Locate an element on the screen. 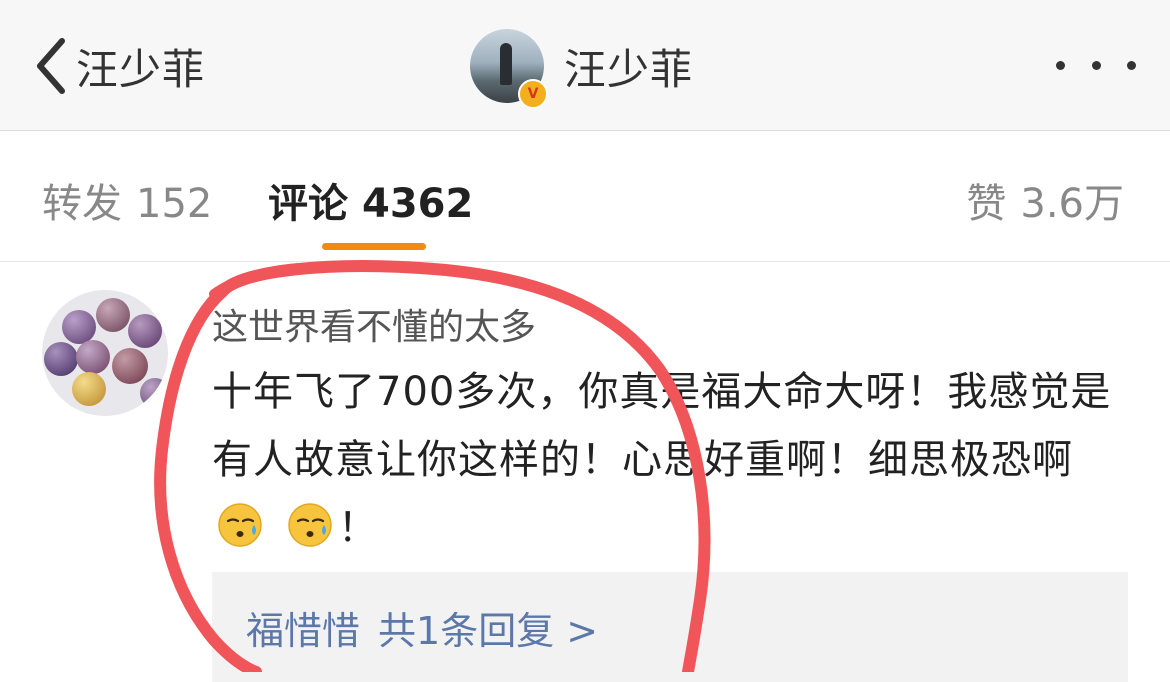 The width and height of the screenshot is (1170, 682). tab-comment-count: 4362 is located at coordinates (418, 204).